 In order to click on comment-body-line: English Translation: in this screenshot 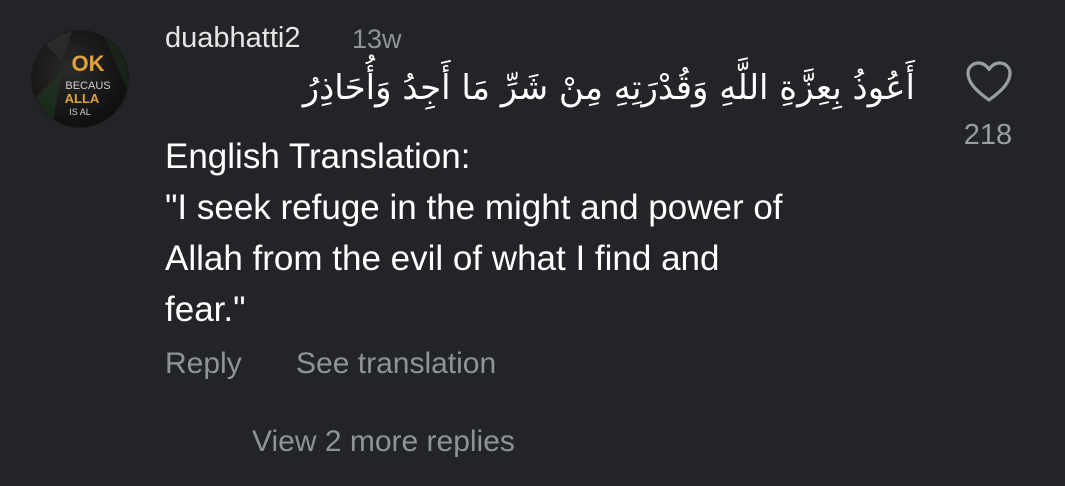, I will do `click(318, 156)`.